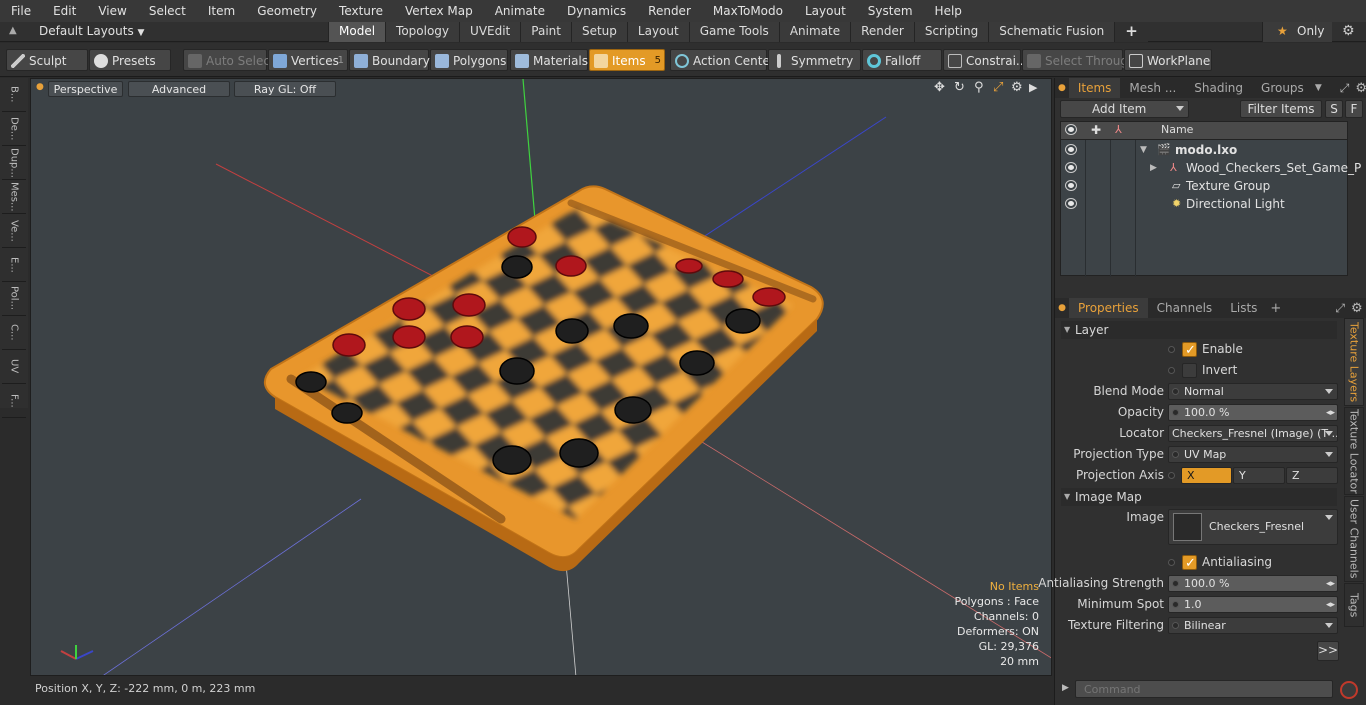 The height and width of the screenshot is (705, 1366). I want to click on sculpt-button: Sculpt, so click(47, 60).